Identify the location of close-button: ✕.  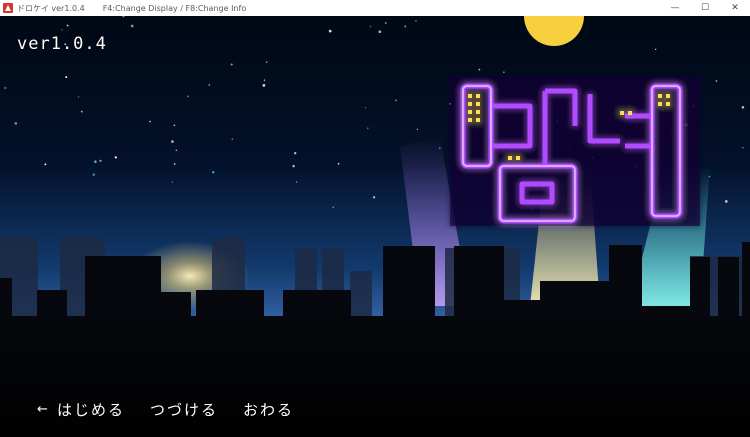
(735, 8).